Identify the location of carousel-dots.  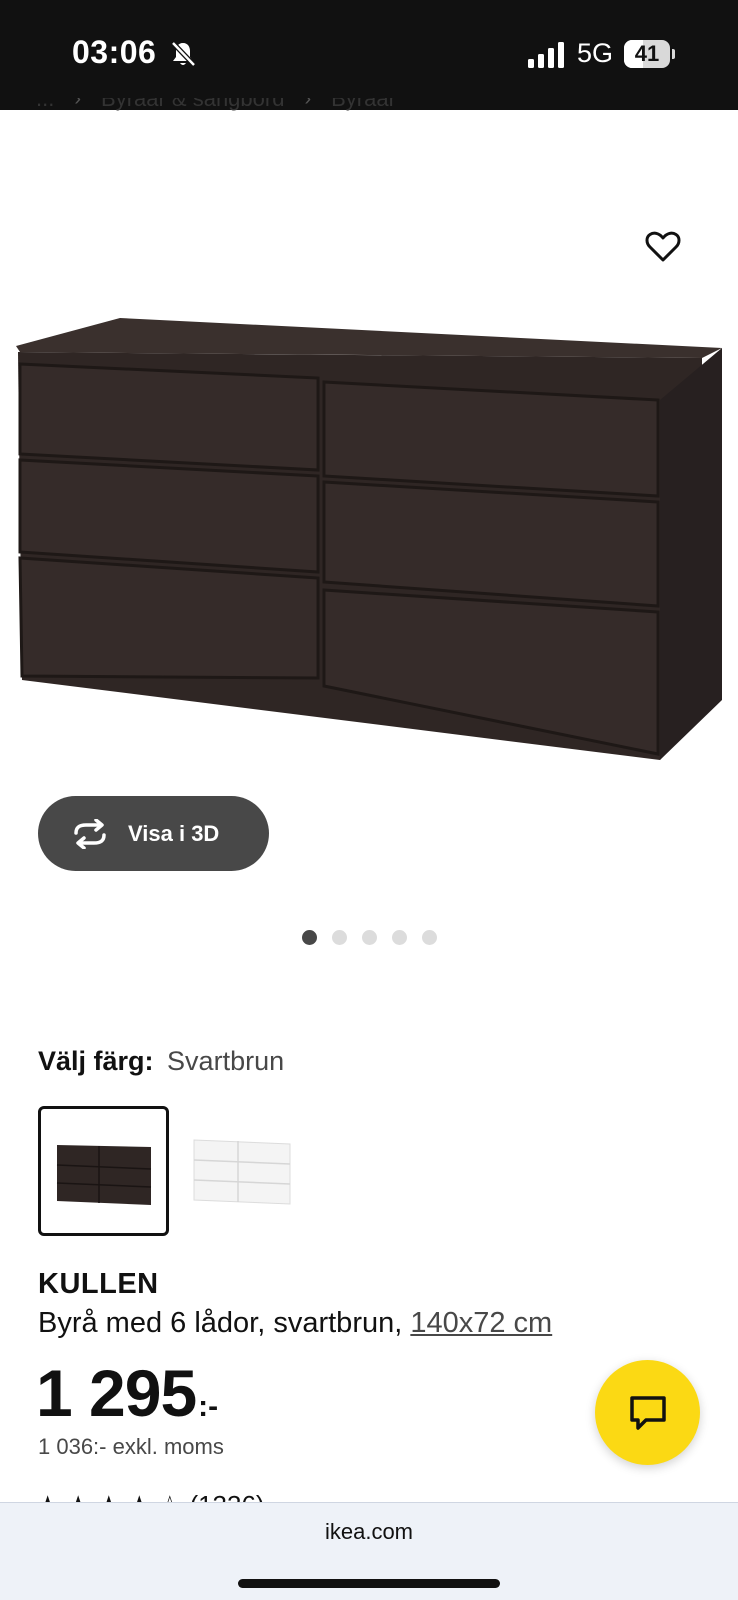
(369, 937).